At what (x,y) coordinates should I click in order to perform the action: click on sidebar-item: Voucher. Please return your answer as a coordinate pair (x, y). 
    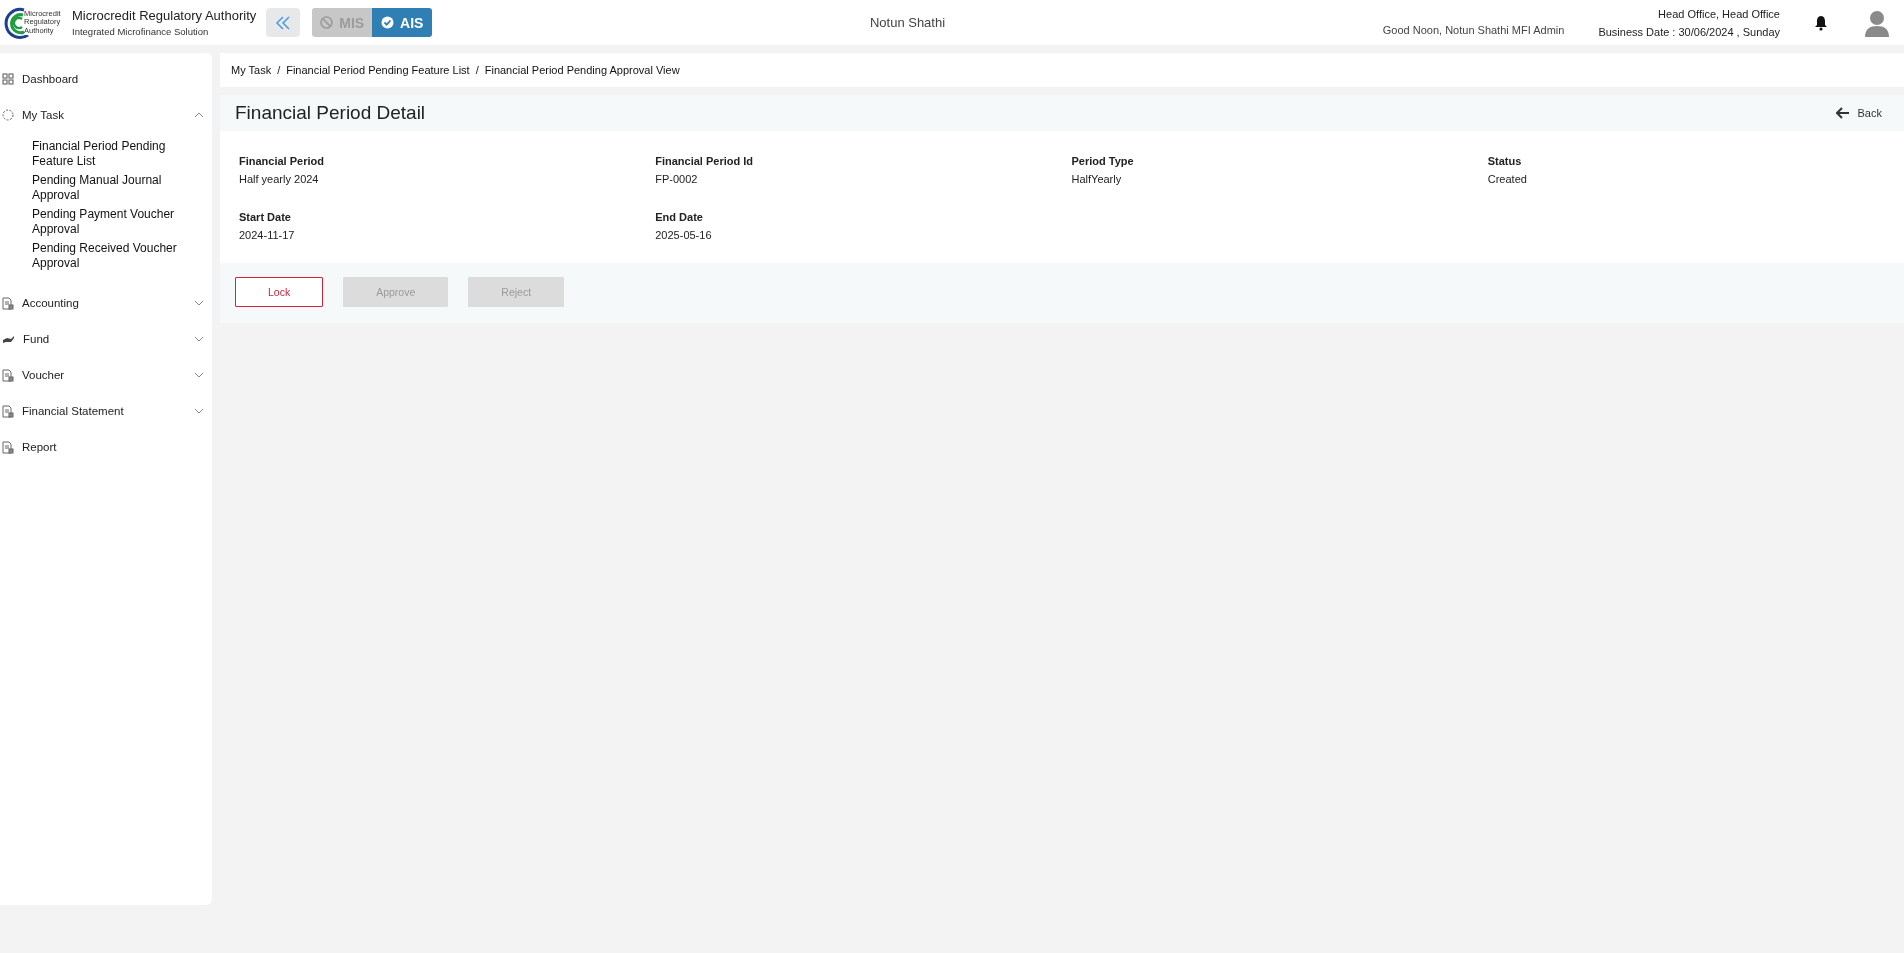
    Looking at the image, I should click on (106, 375).